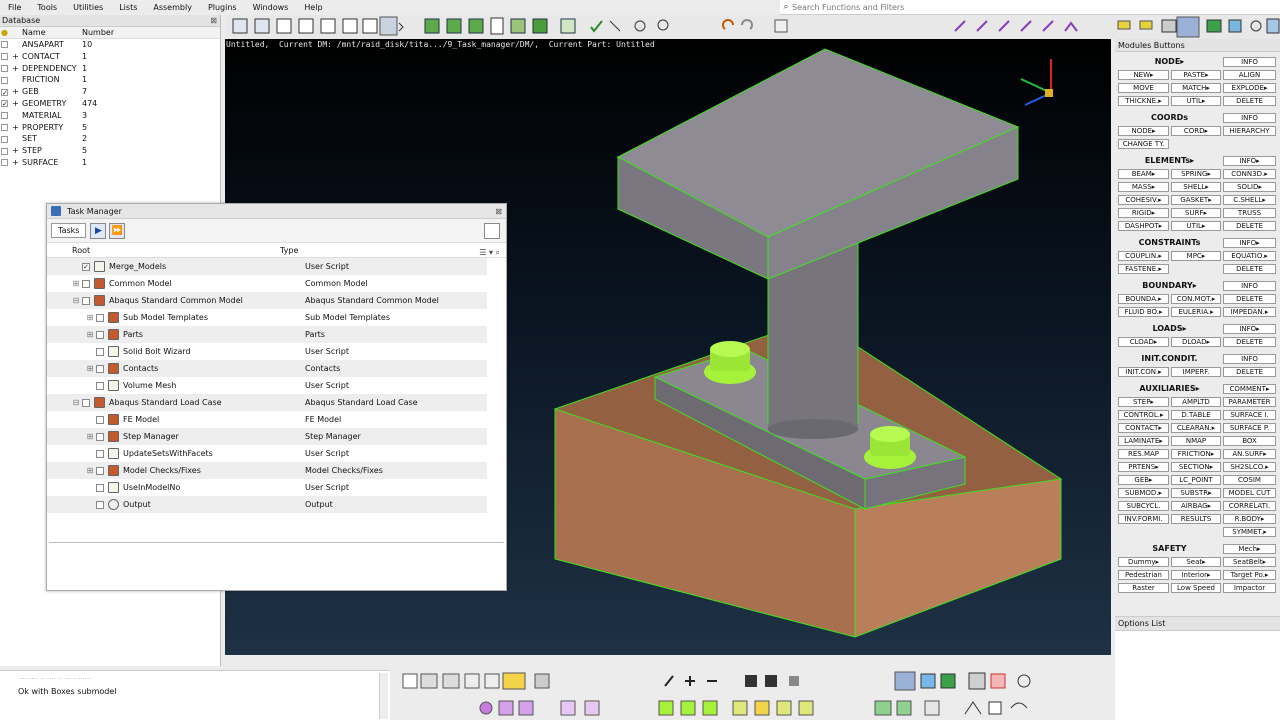  What do you see at coordinates (1196, 312) in the screenshot?
I see `module-button: EULERIA.▸` at bounding box center [1196, 312].